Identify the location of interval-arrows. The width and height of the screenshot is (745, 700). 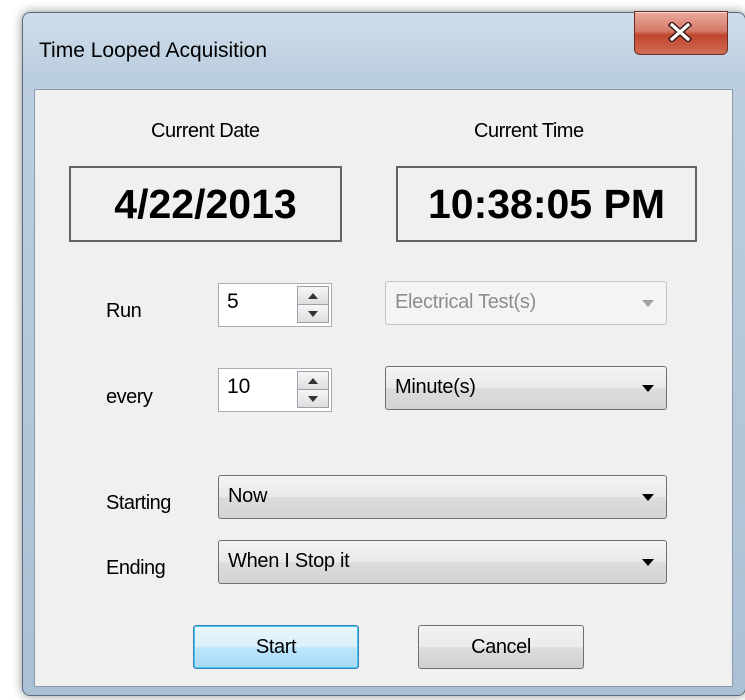
(313, 389).